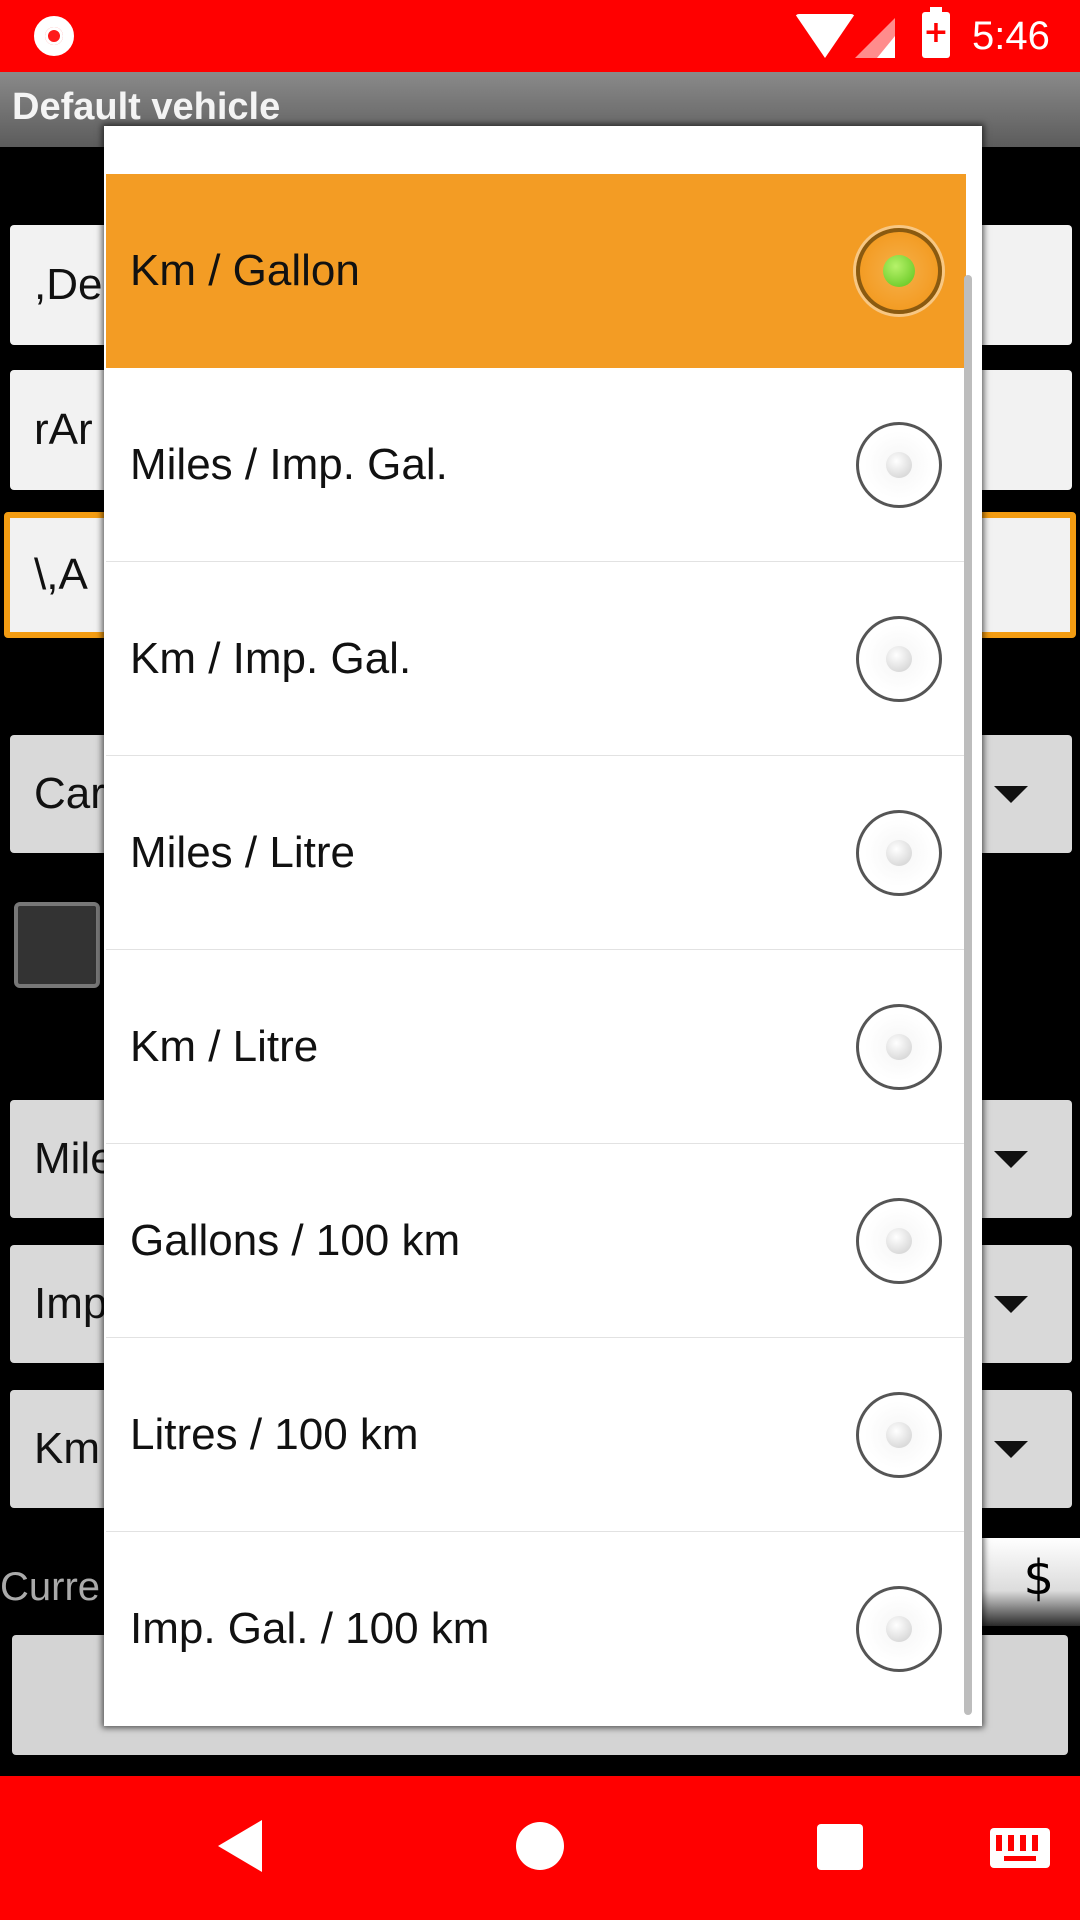 This screenshot has width=1080, height=1920. I want to click on vehicle-type-value: Car, so click(69, 793).